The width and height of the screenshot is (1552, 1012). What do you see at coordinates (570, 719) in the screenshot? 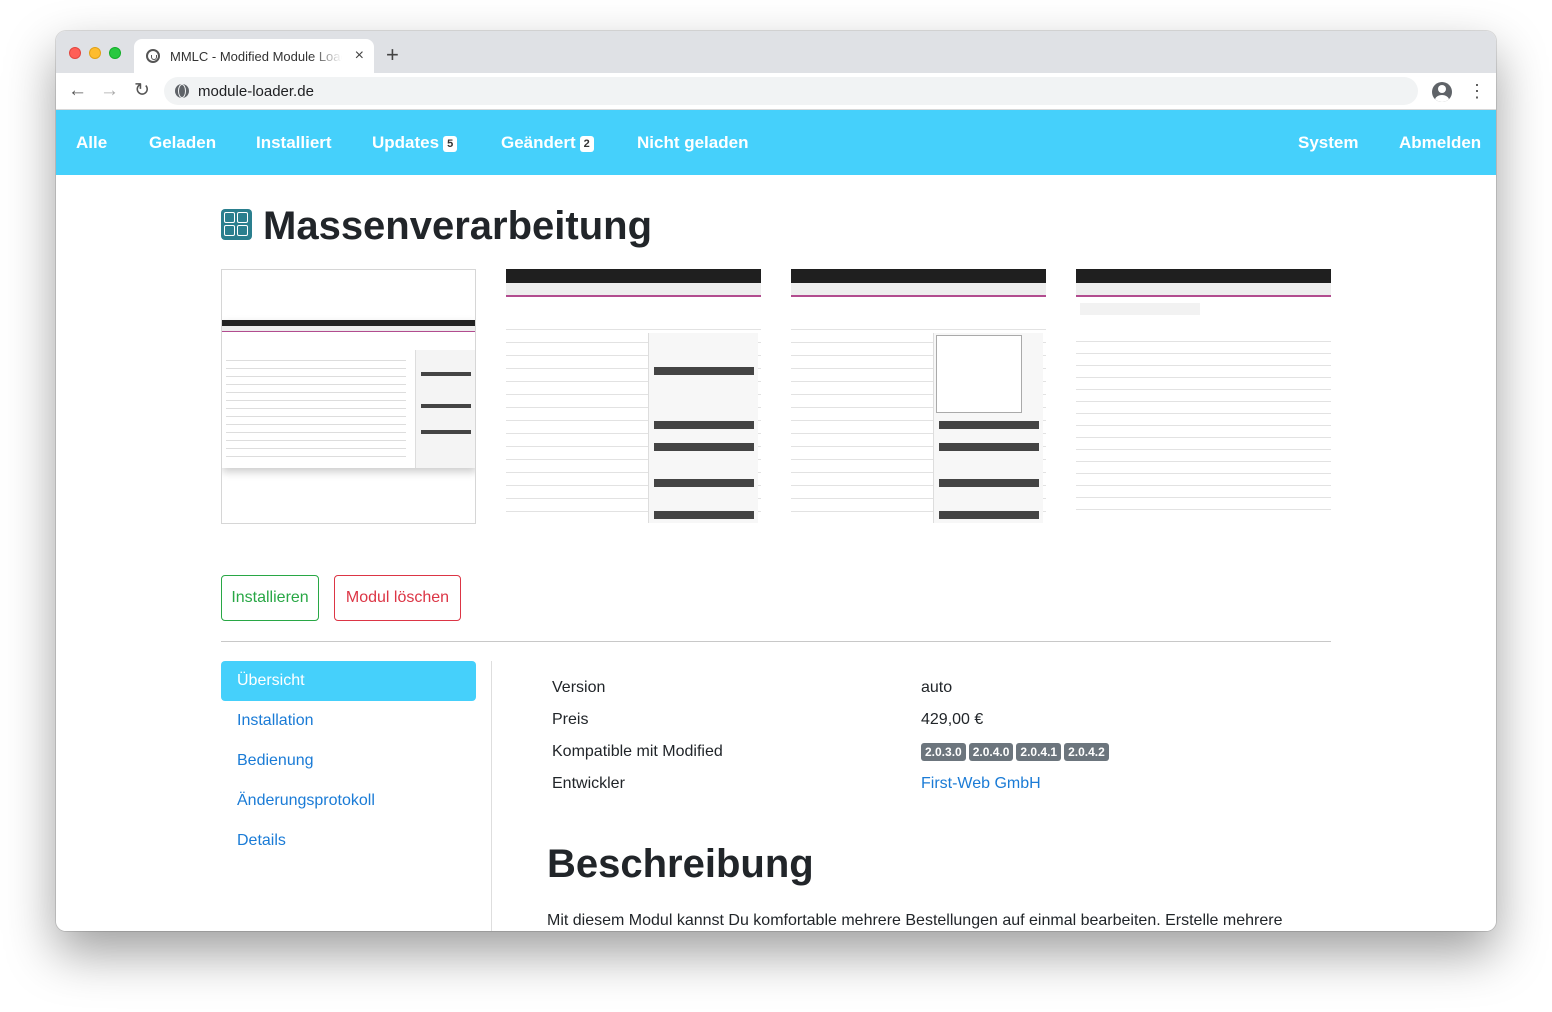
I see `price-label: Preis` at bounding box center [570, 719].